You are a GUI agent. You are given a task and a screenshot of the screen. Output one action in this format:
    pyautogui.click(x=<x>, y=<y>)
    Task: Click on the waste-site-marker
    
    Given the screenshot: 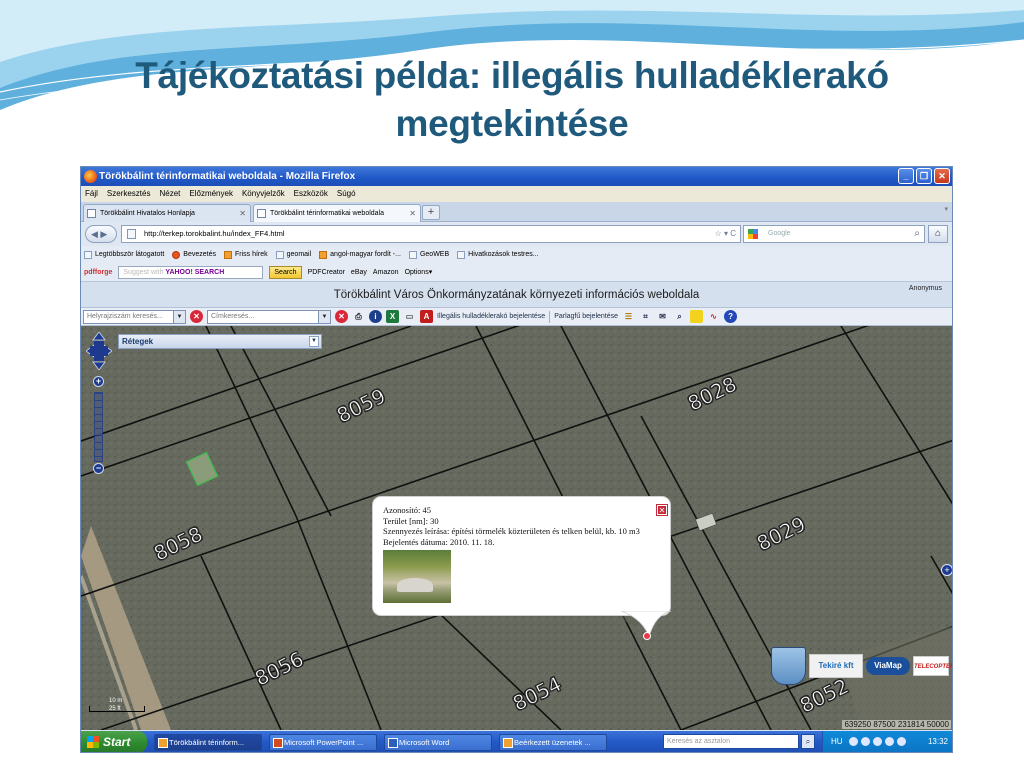 What is the action you would take?
    pyautogui.click(x=647, y=636)
    